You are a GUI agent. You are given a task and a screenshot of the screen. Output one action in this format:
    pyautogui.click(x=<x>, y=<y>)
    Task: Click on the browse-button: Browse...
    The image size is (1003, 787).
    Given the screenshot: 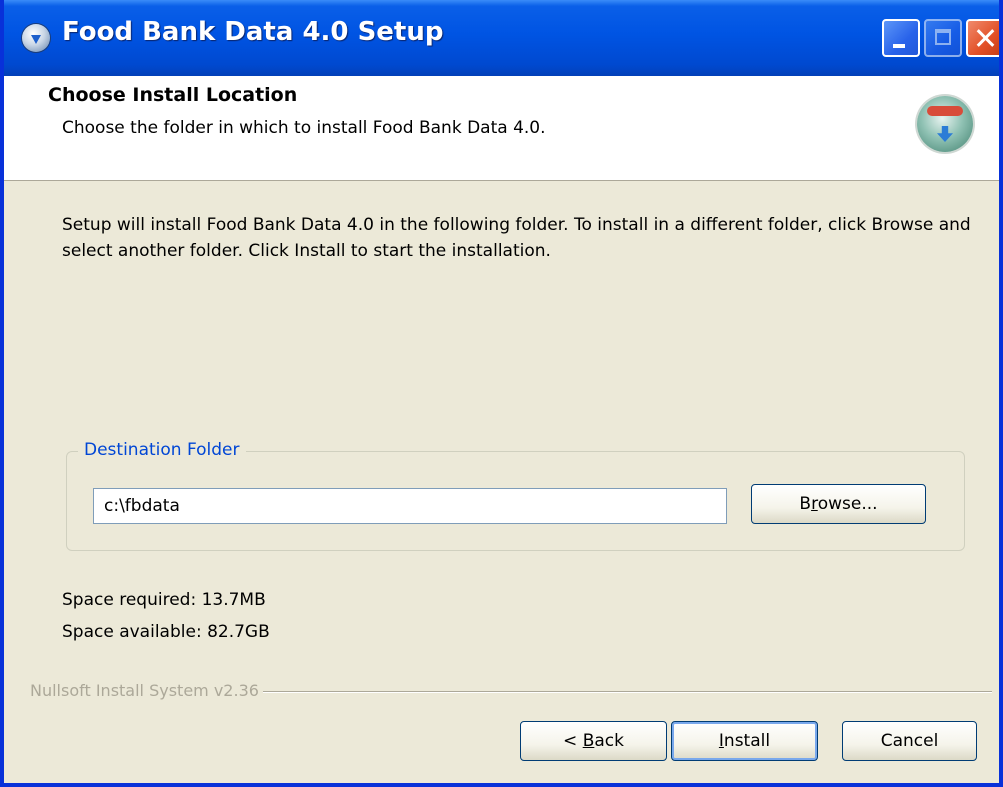 What is the action you would take?
    pyautogui.click(x=838, y=504)
    